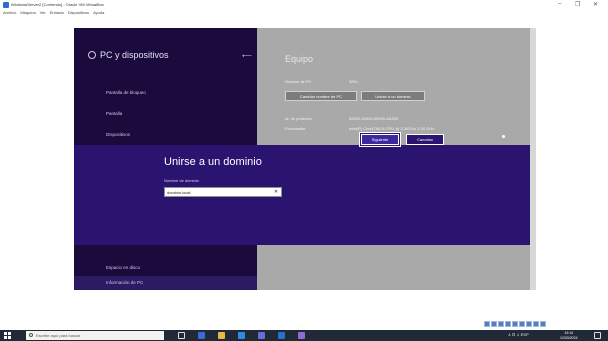 This screenshot has height=341, width=608. I want to click on virtualbox-icon, so click(6, 4).